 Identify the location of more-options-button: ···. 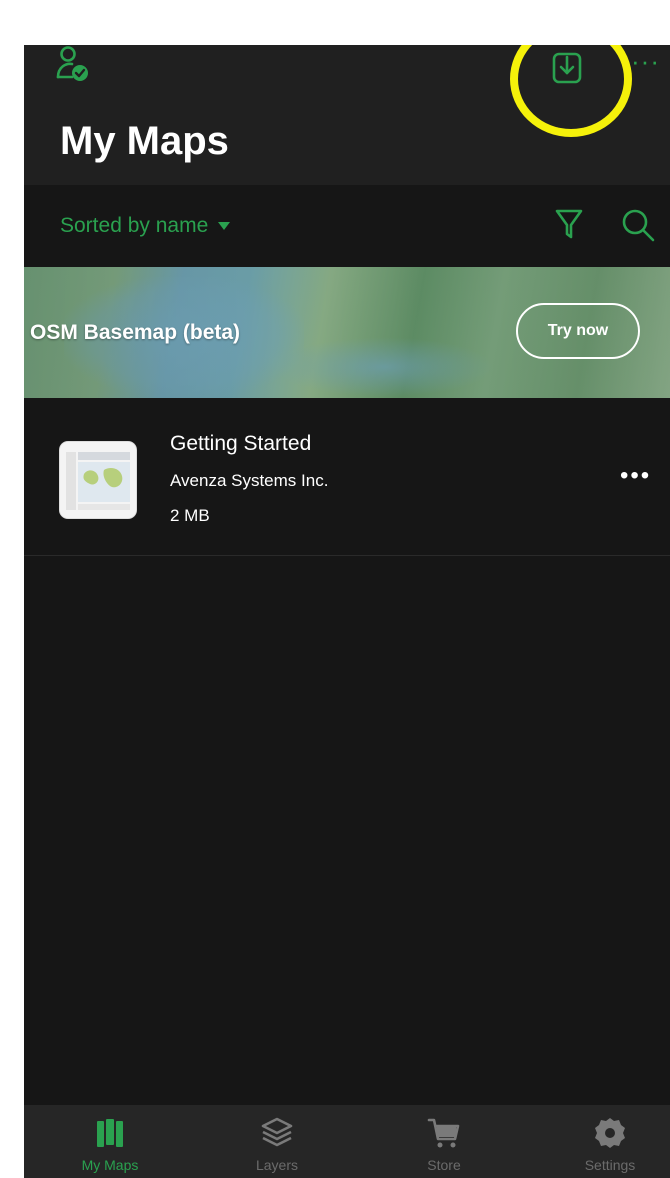
(645, 61).